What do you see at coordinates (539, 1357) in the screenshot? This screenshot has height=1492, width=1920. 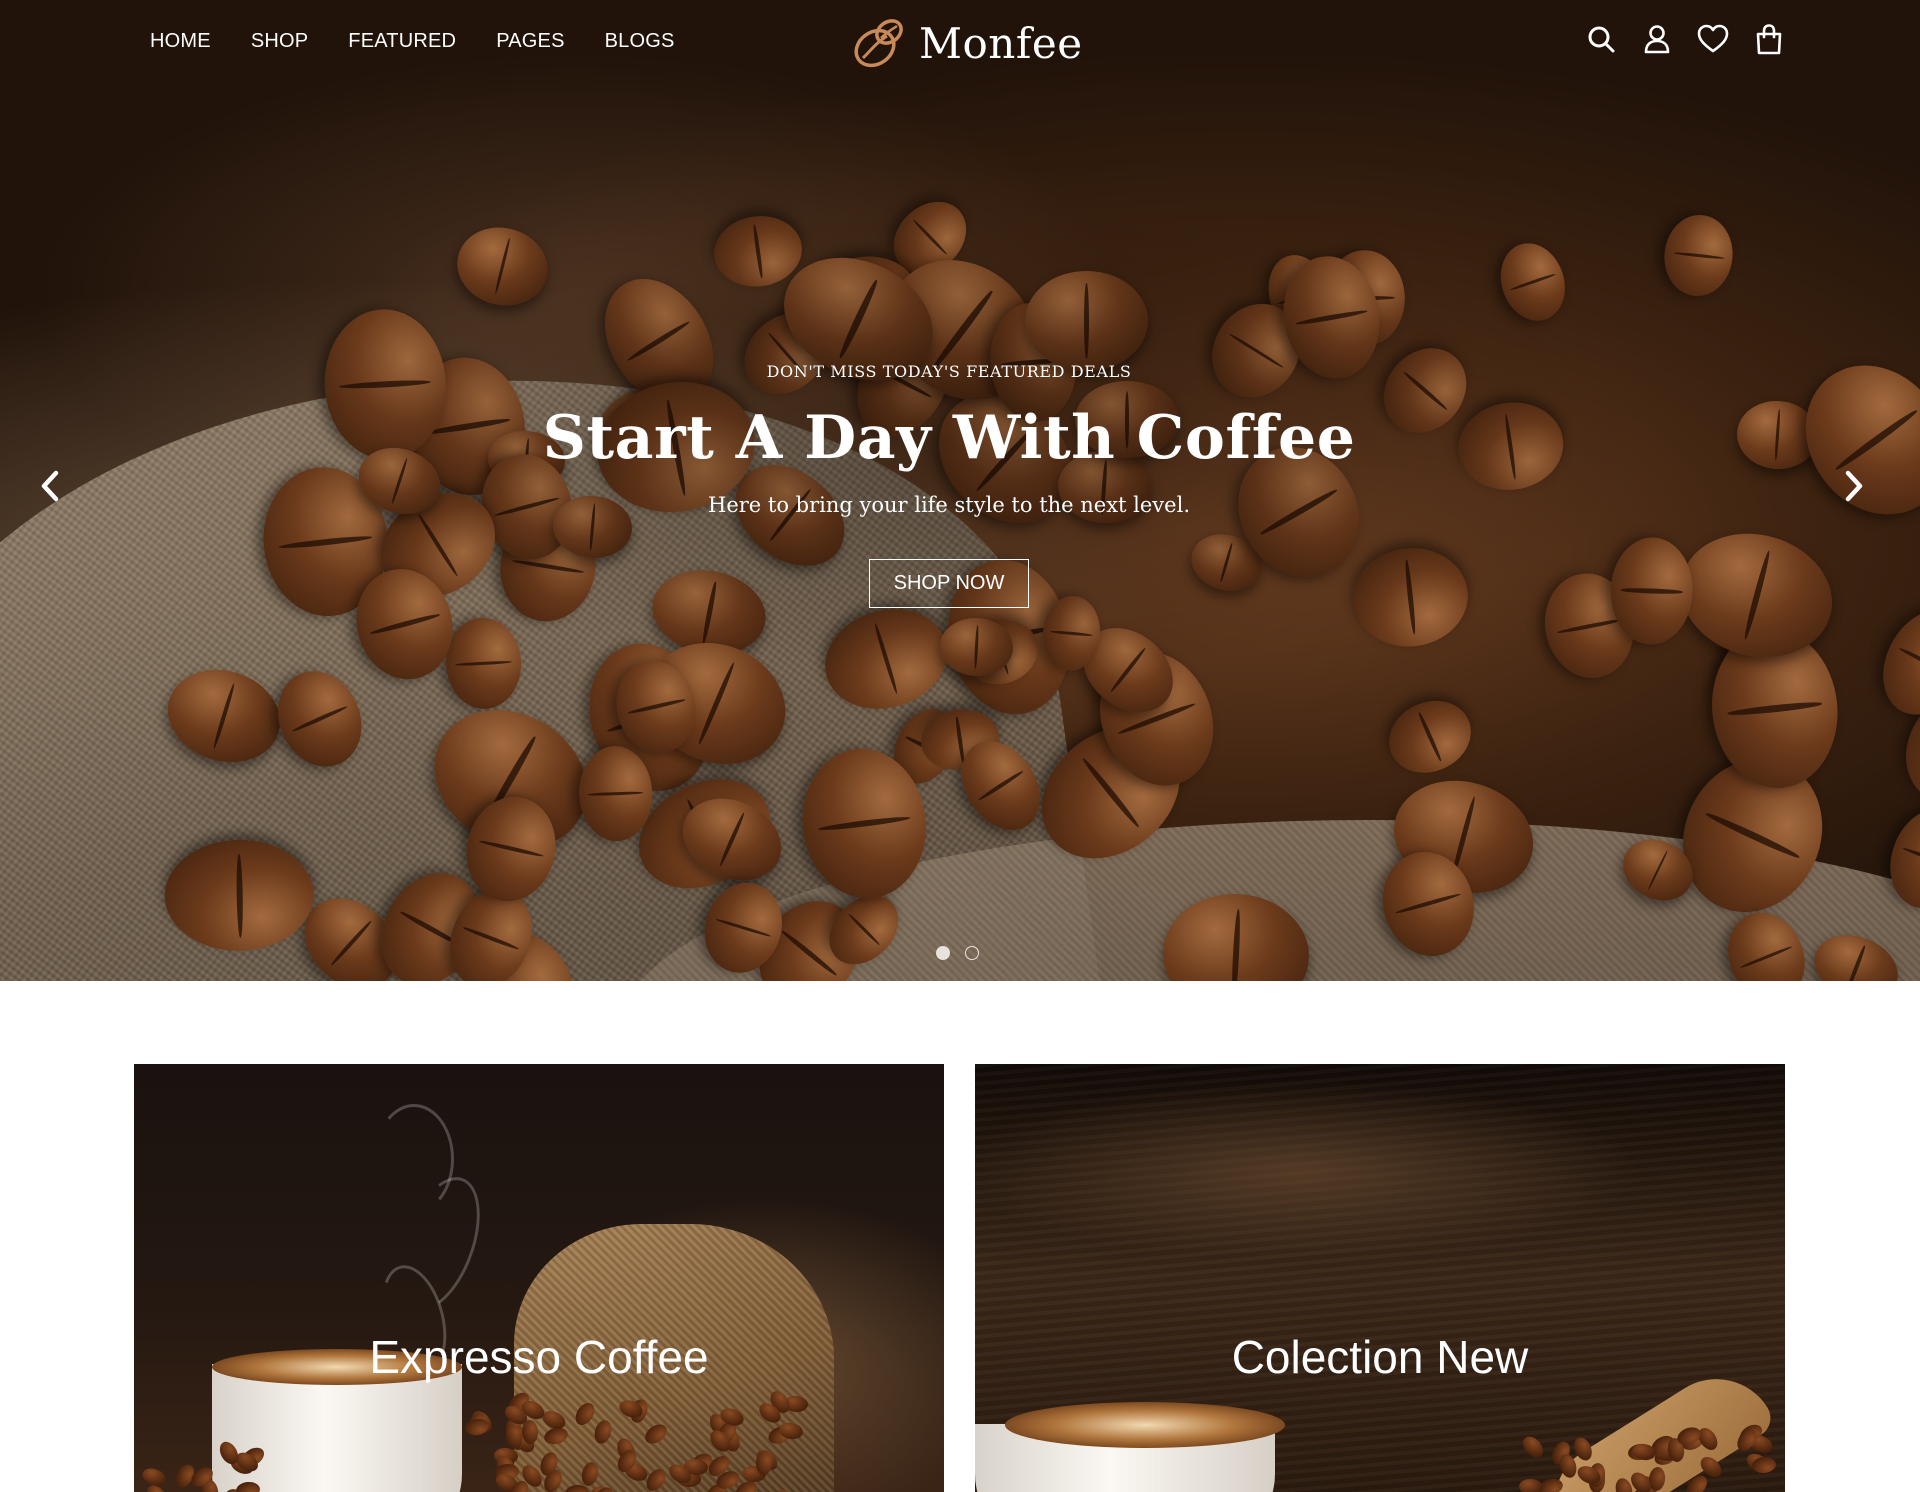 I see `promo-title-expresso: Expresso Coffee` at bounding box center [539, 1357].